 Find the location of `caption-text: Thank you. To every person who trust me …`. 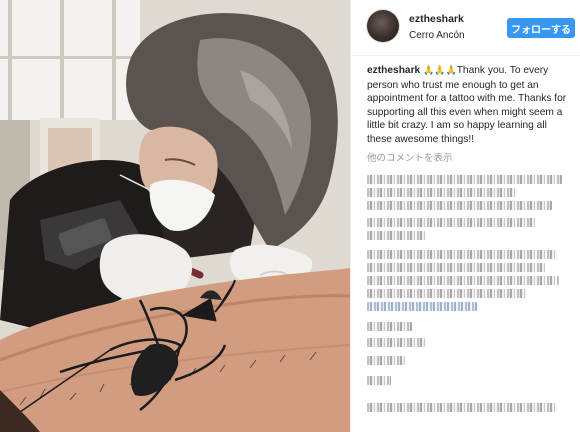

caption-text: Thank you. To every person who trust me … is located at coordinates (467, 105).